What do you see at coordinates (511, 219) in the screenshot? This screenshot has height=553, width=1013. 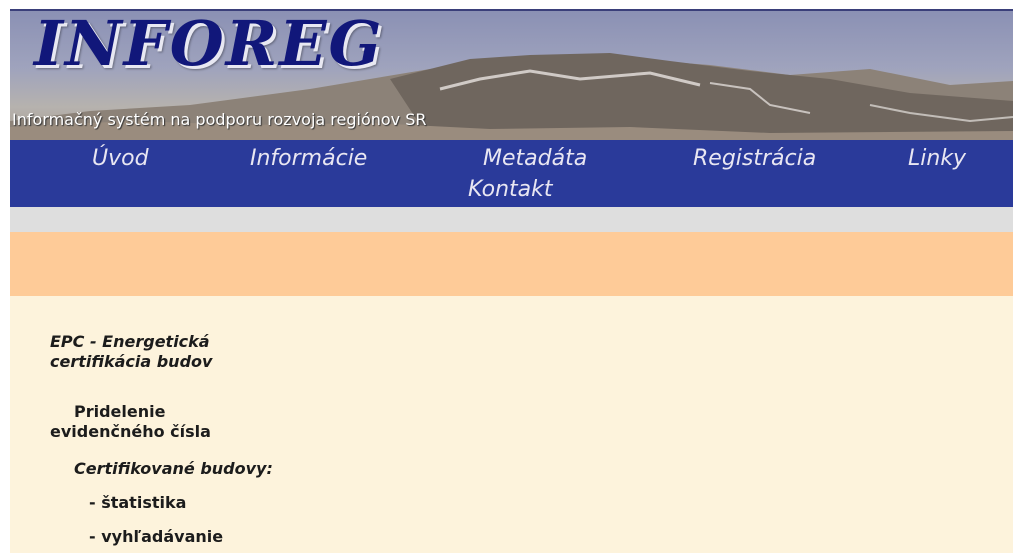 I see `gray-separator-band` at bounding box center [511, 219].